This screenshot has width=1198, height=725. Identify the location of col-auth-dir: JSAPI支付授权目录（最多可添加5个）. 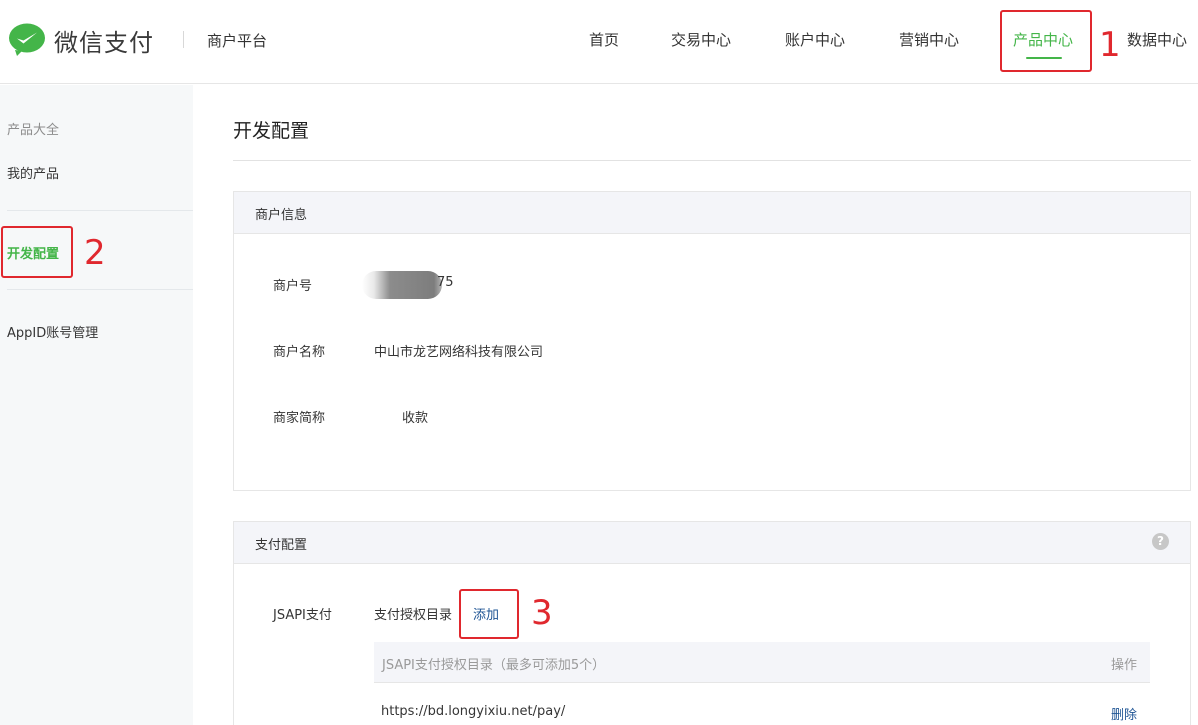
(494, 665).